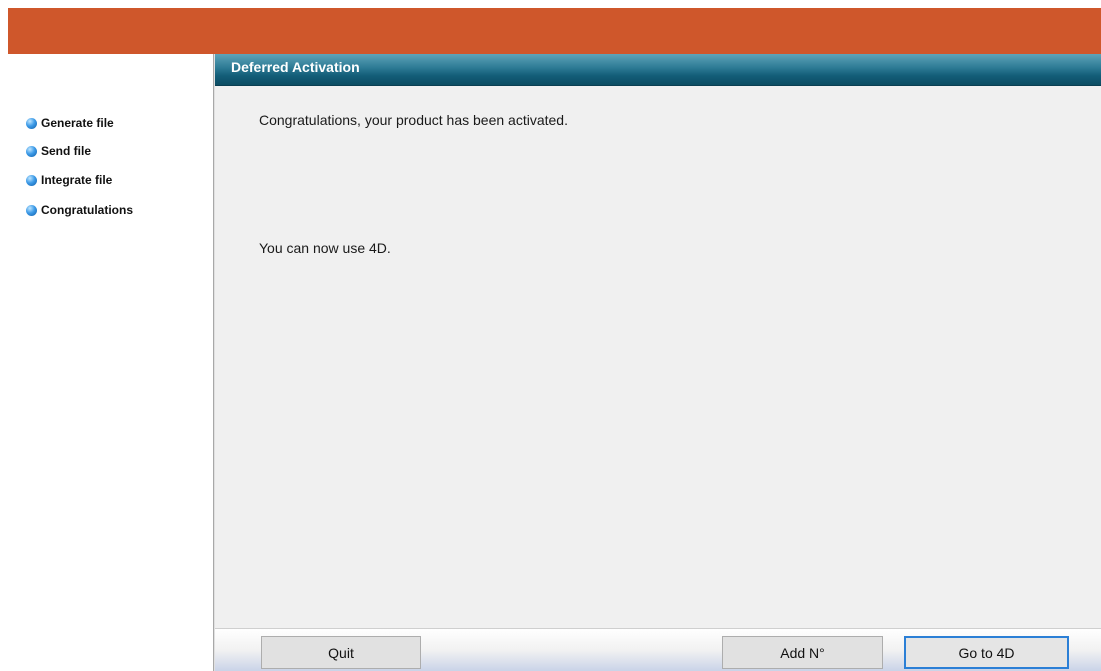  Describe the element at coordinates (77, 180) in the screenshot. I see `step-label: Integrate file` at that location.